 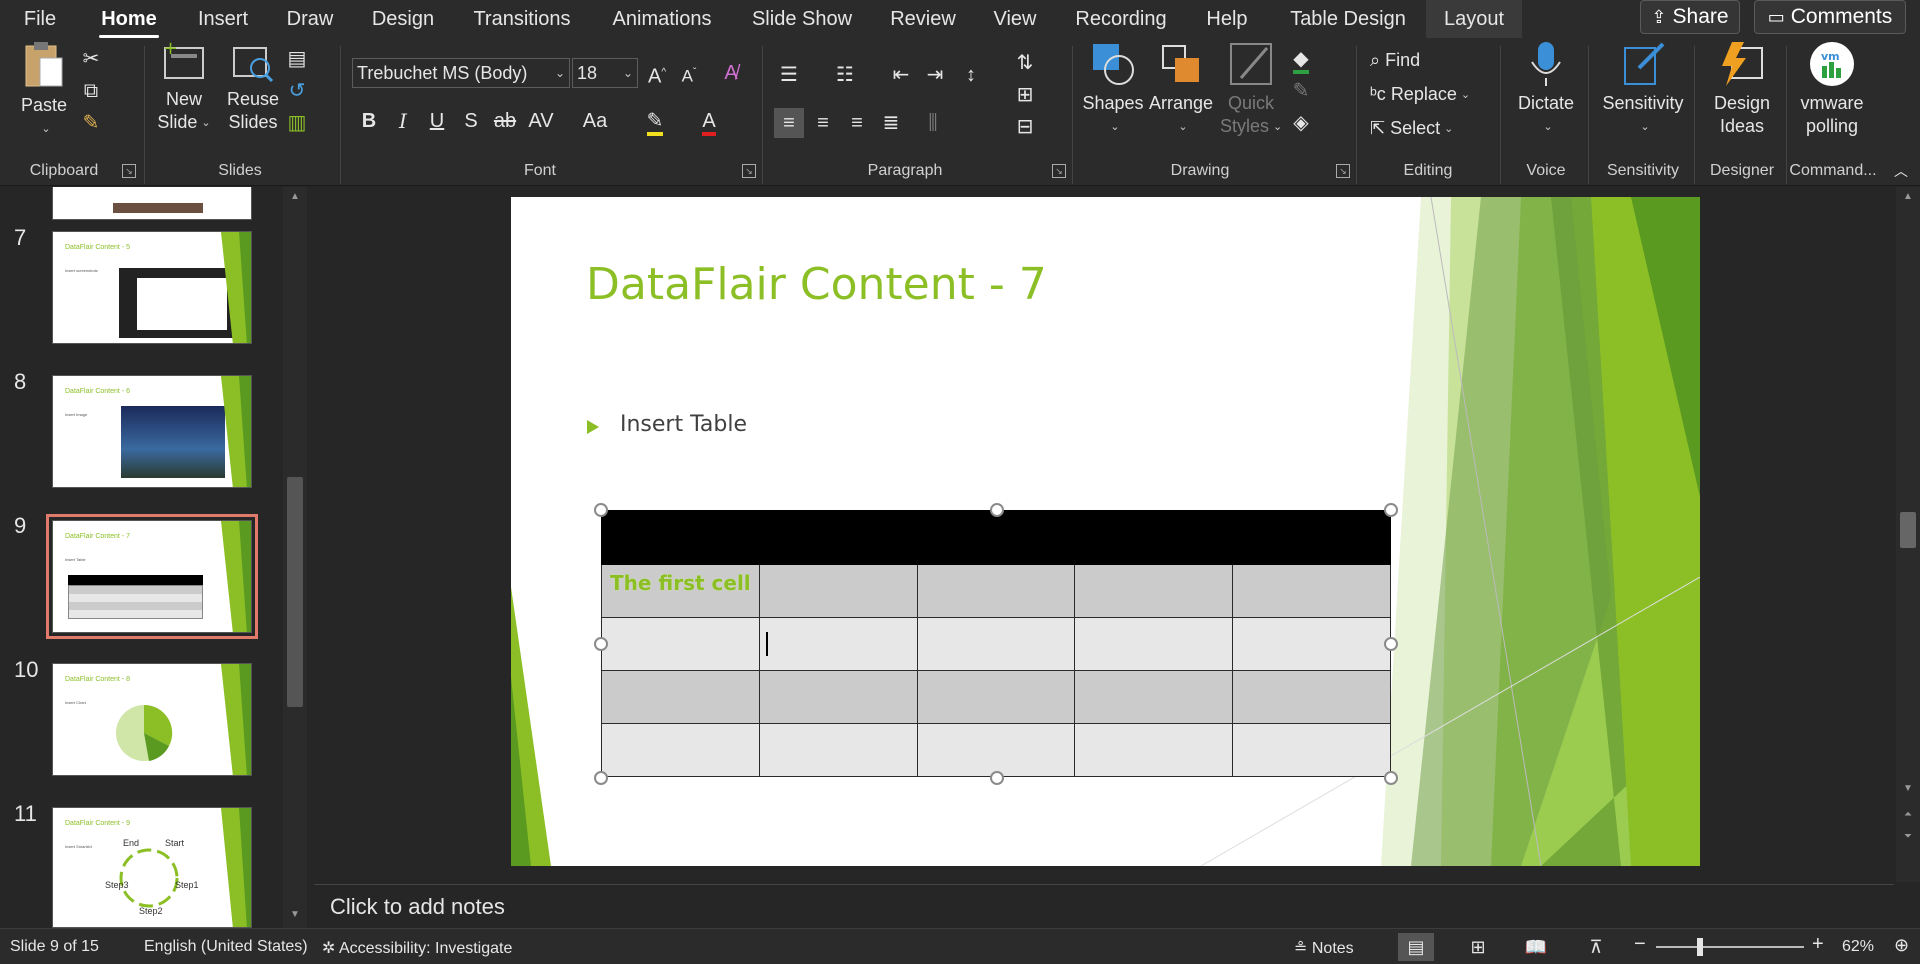 What do you see at coordinates (152, 576) in the screenshot?
I see `slide-thumbnail-9: DataFlair Content - 7 Insert Table` at bounding box center [152, 576].